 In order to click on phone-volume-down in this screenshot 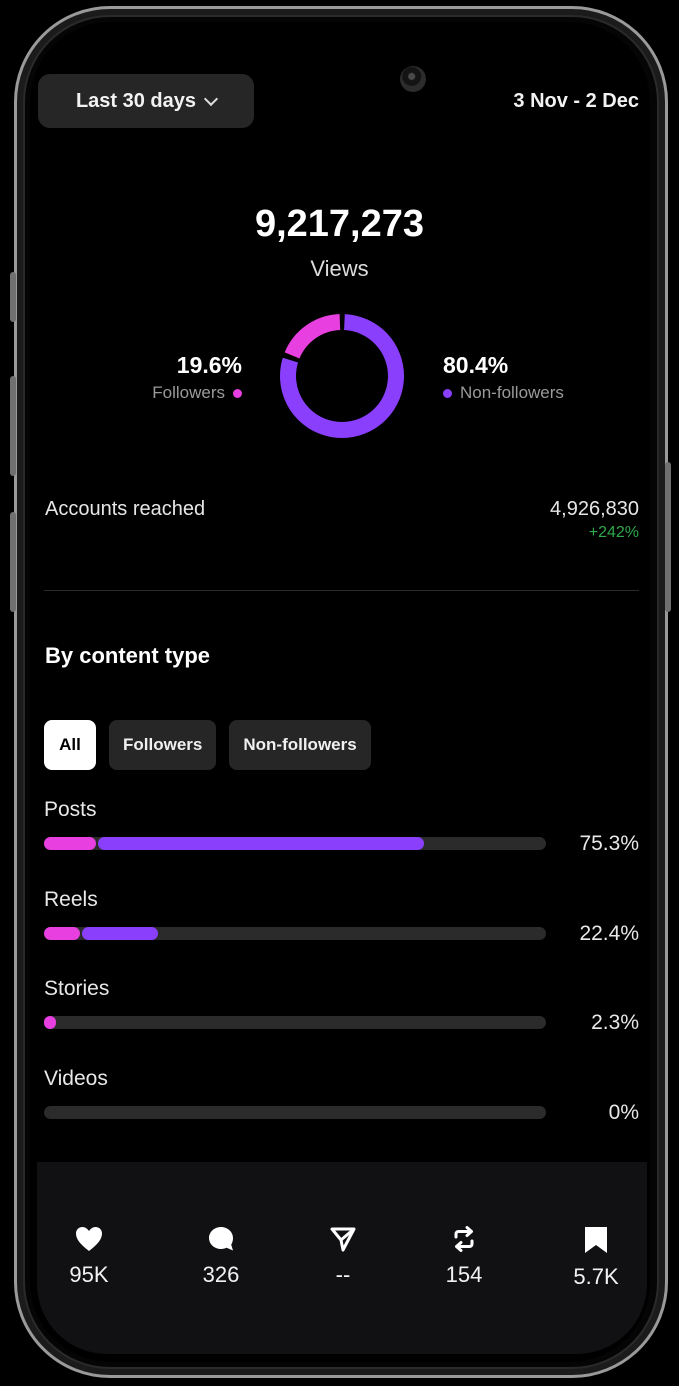, I will do `click(13, 562)`.